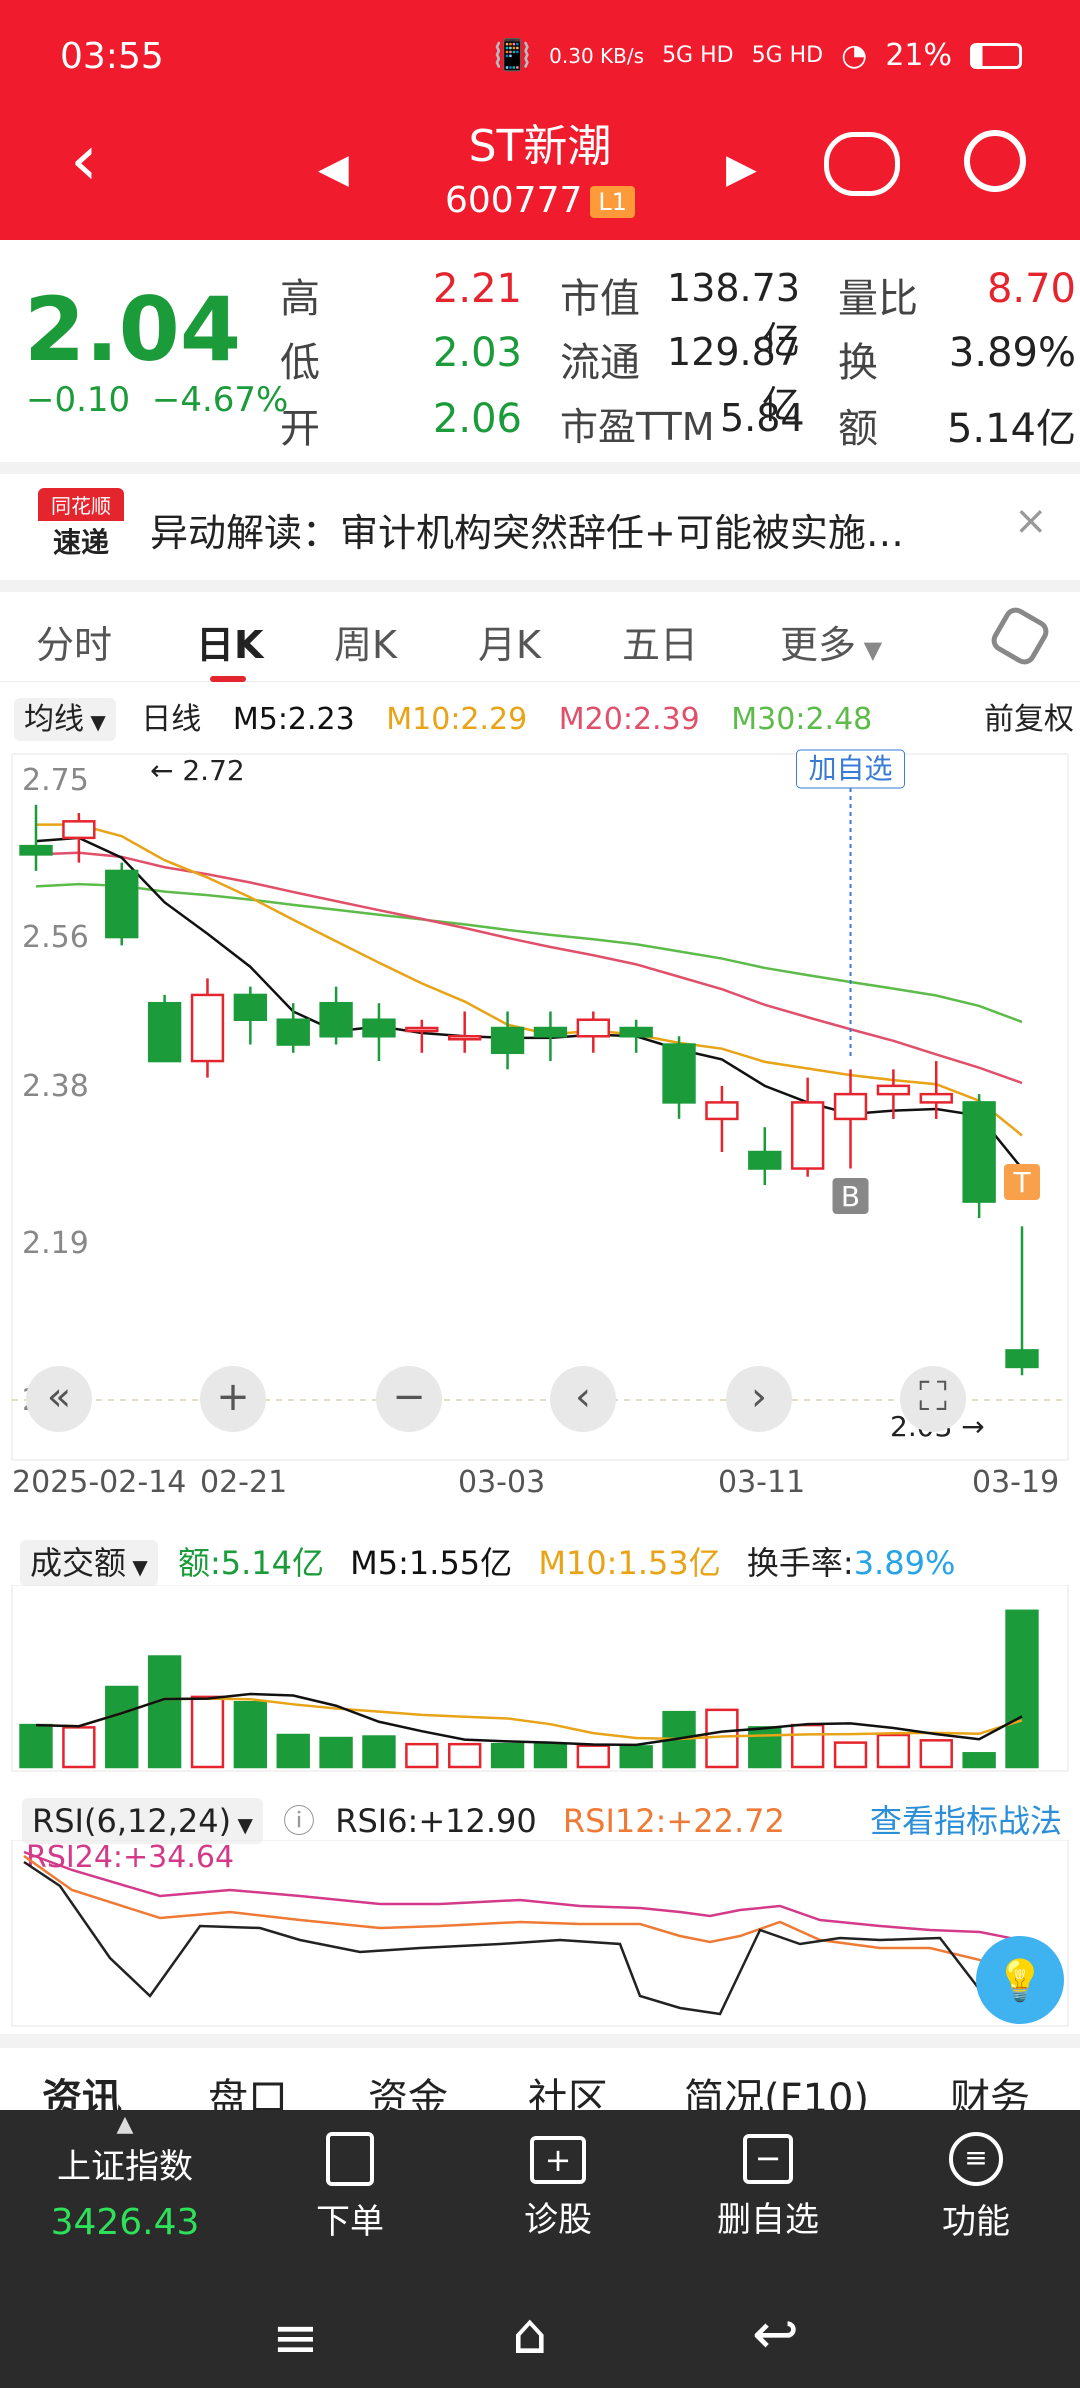  I want to click on rsi-indicator-select: RSI(6,12,24) ▼, so click(142, 1821).